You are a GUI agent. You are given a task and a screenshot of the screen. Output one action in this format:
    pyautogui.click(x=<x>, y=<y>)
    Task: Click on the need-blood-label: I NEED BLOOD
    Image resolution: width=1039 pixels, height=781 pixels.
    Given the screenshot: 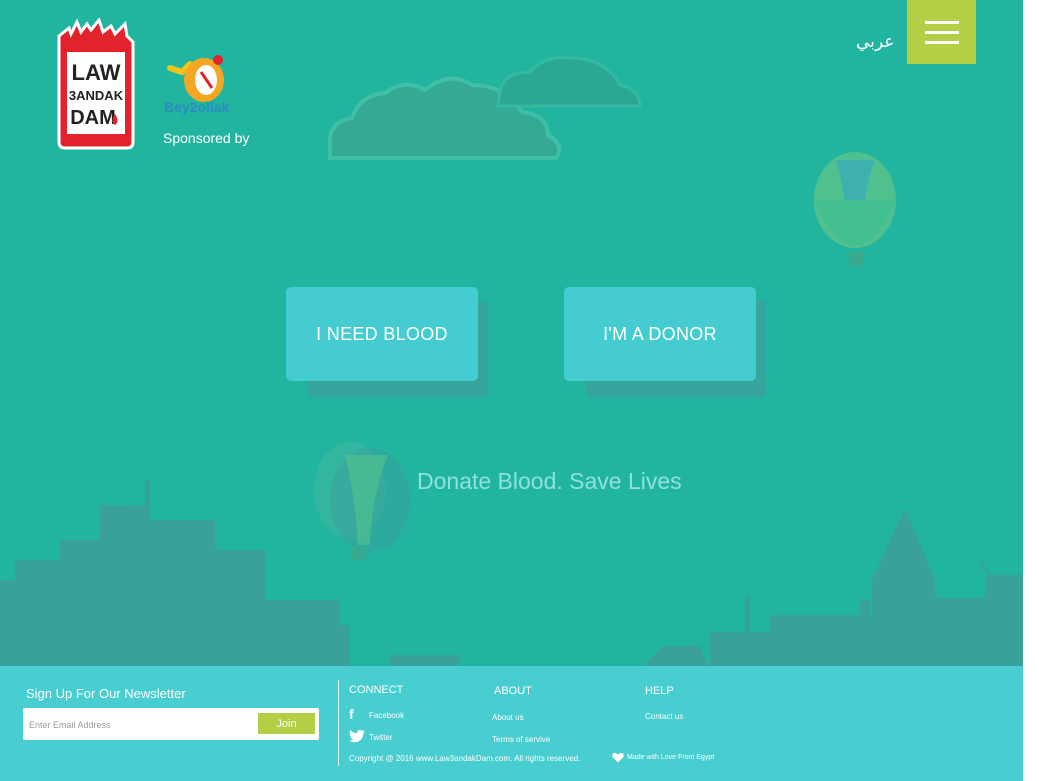 What is the action you would take?
    pyautogui.click(x=382, y=334)
    